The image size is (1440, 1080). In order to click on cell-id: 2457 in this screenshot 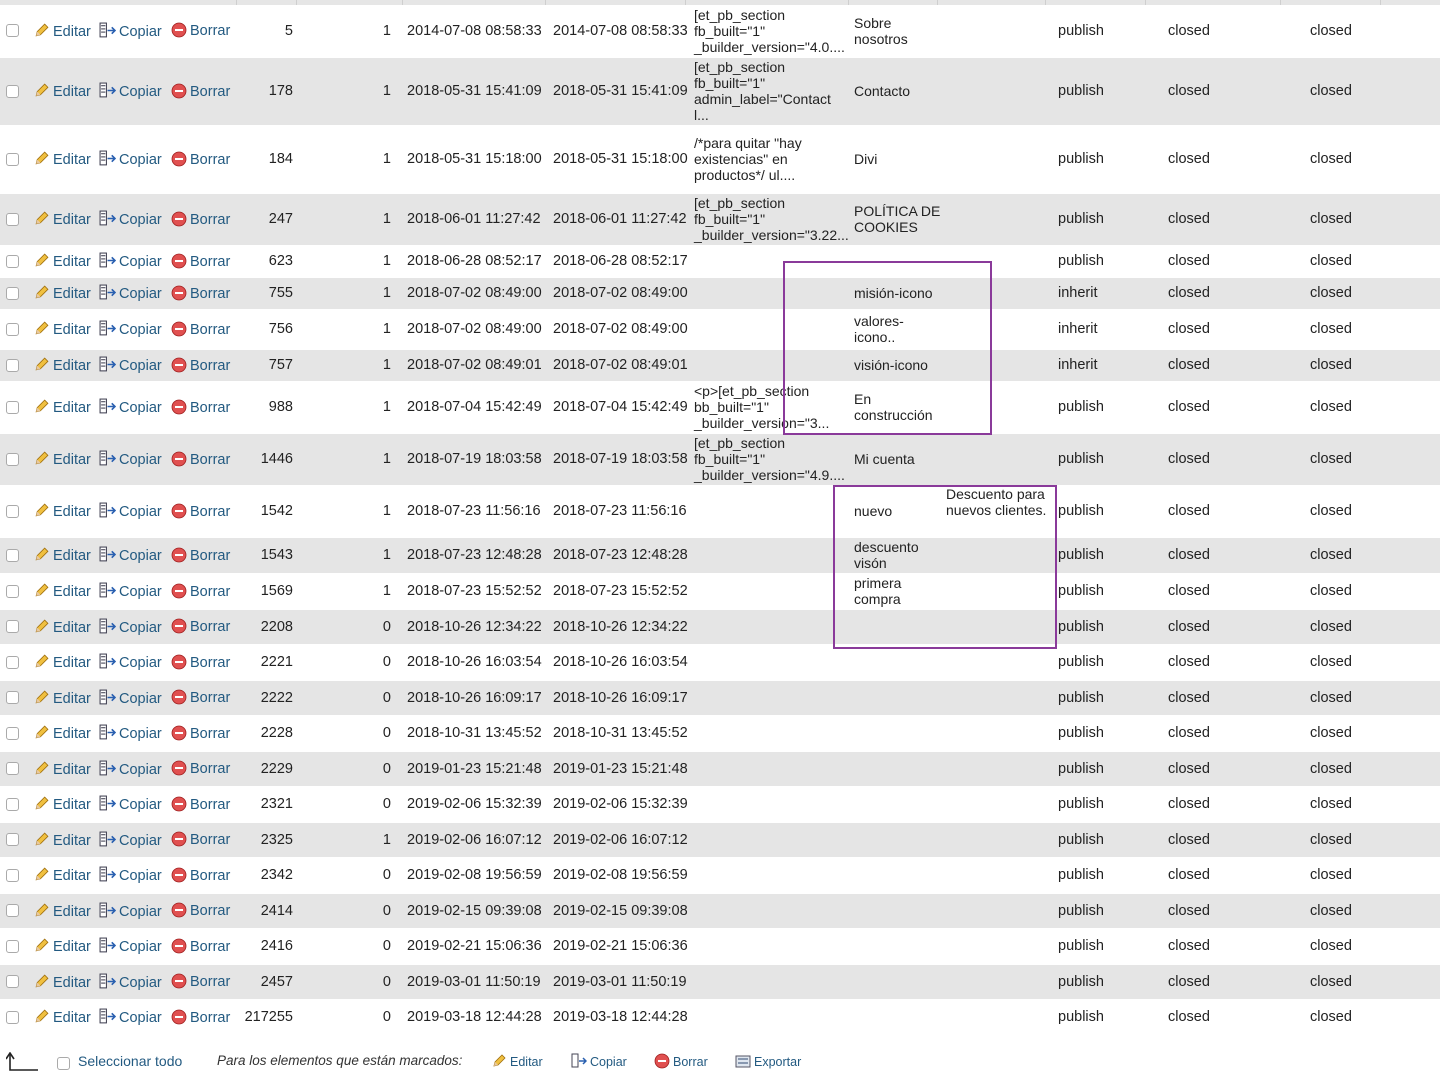, I will do `click(267, 981)`.